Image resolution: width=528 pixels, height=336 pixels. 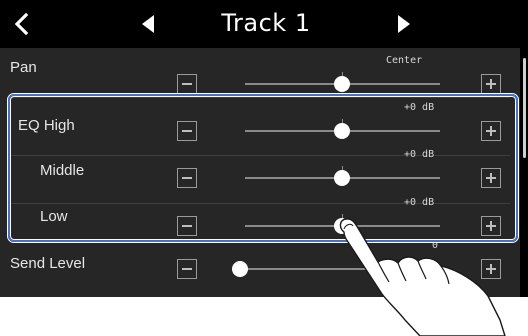 I want to click on hand-pointer-icon, so click(x=422, y=277).